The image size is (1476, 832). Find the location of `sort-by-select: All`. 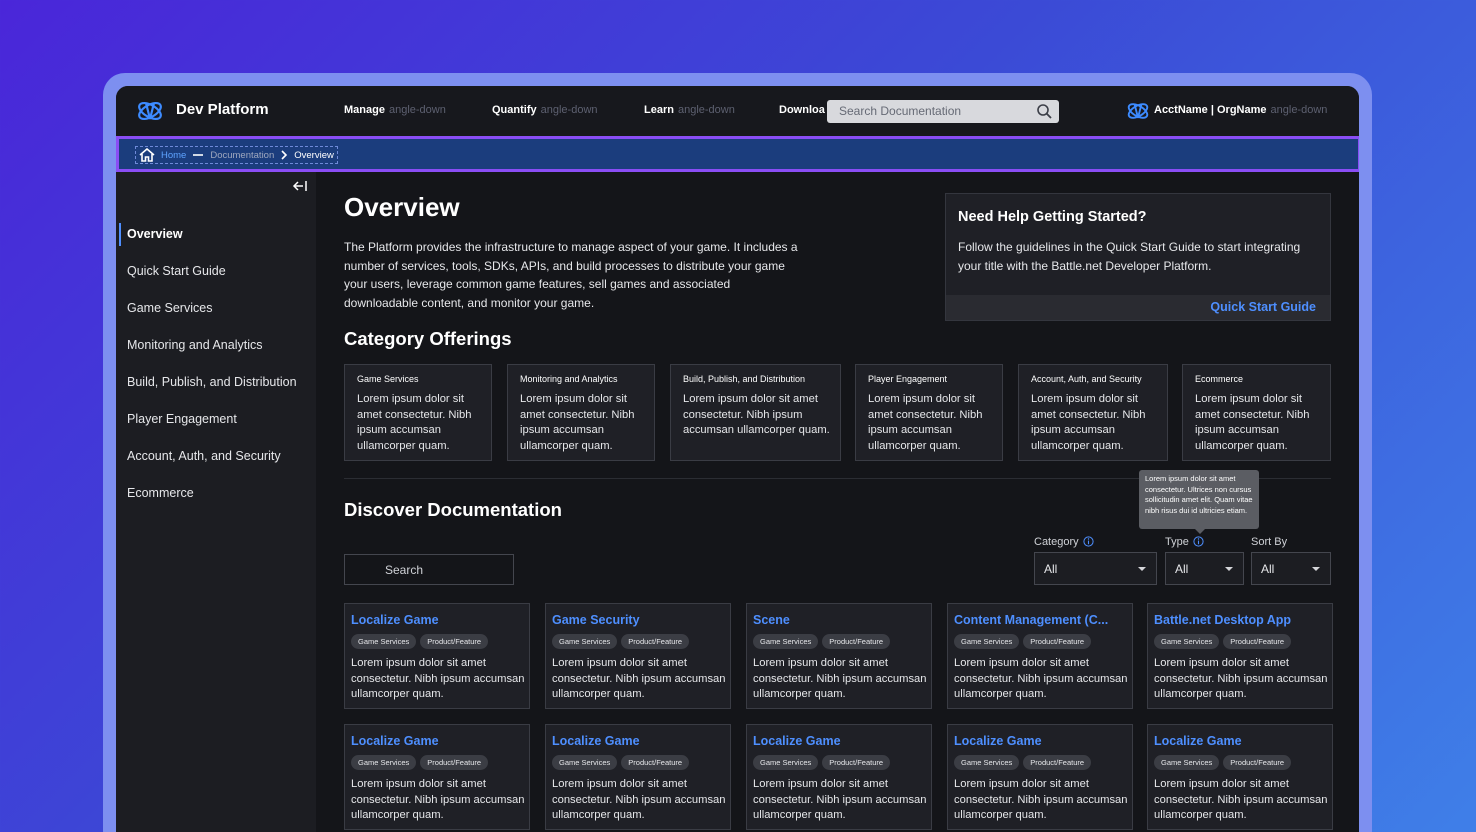

sort-by-select: All is located at coordinates (1291, 568).